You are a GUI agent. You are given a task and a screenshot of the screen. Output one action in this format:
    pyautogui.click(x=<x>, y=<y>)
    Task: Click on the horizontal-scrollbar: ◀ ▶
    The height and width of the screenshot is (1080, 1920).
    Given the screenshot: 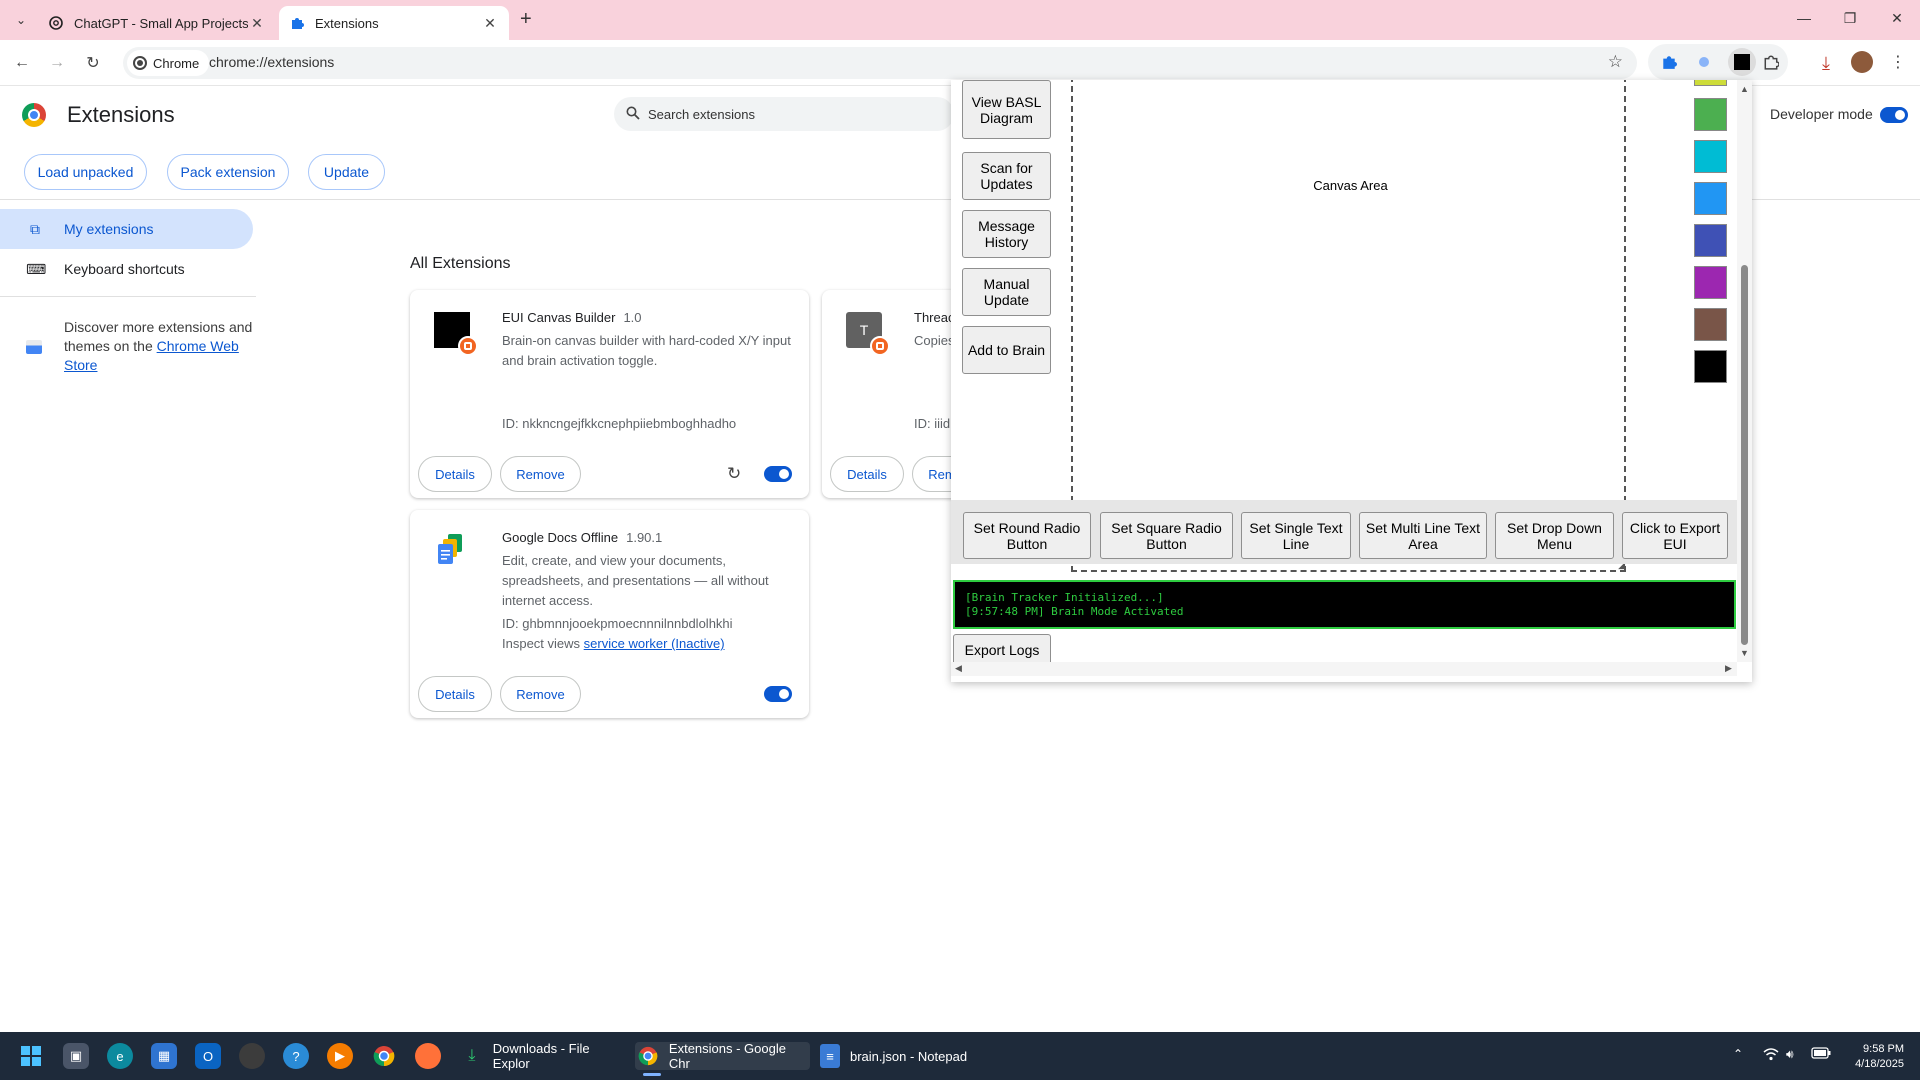 What is the action you would take?
    pyautogui.click(x=1344, y=669)
    